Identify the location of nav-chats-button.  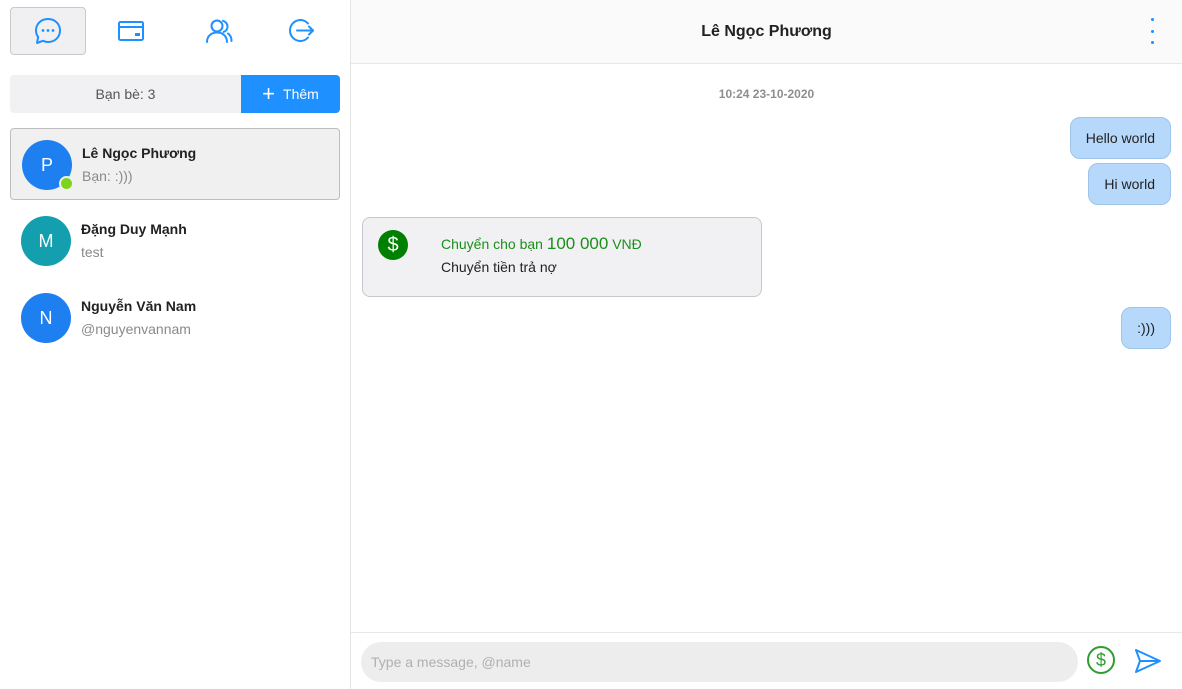
(48, 31).